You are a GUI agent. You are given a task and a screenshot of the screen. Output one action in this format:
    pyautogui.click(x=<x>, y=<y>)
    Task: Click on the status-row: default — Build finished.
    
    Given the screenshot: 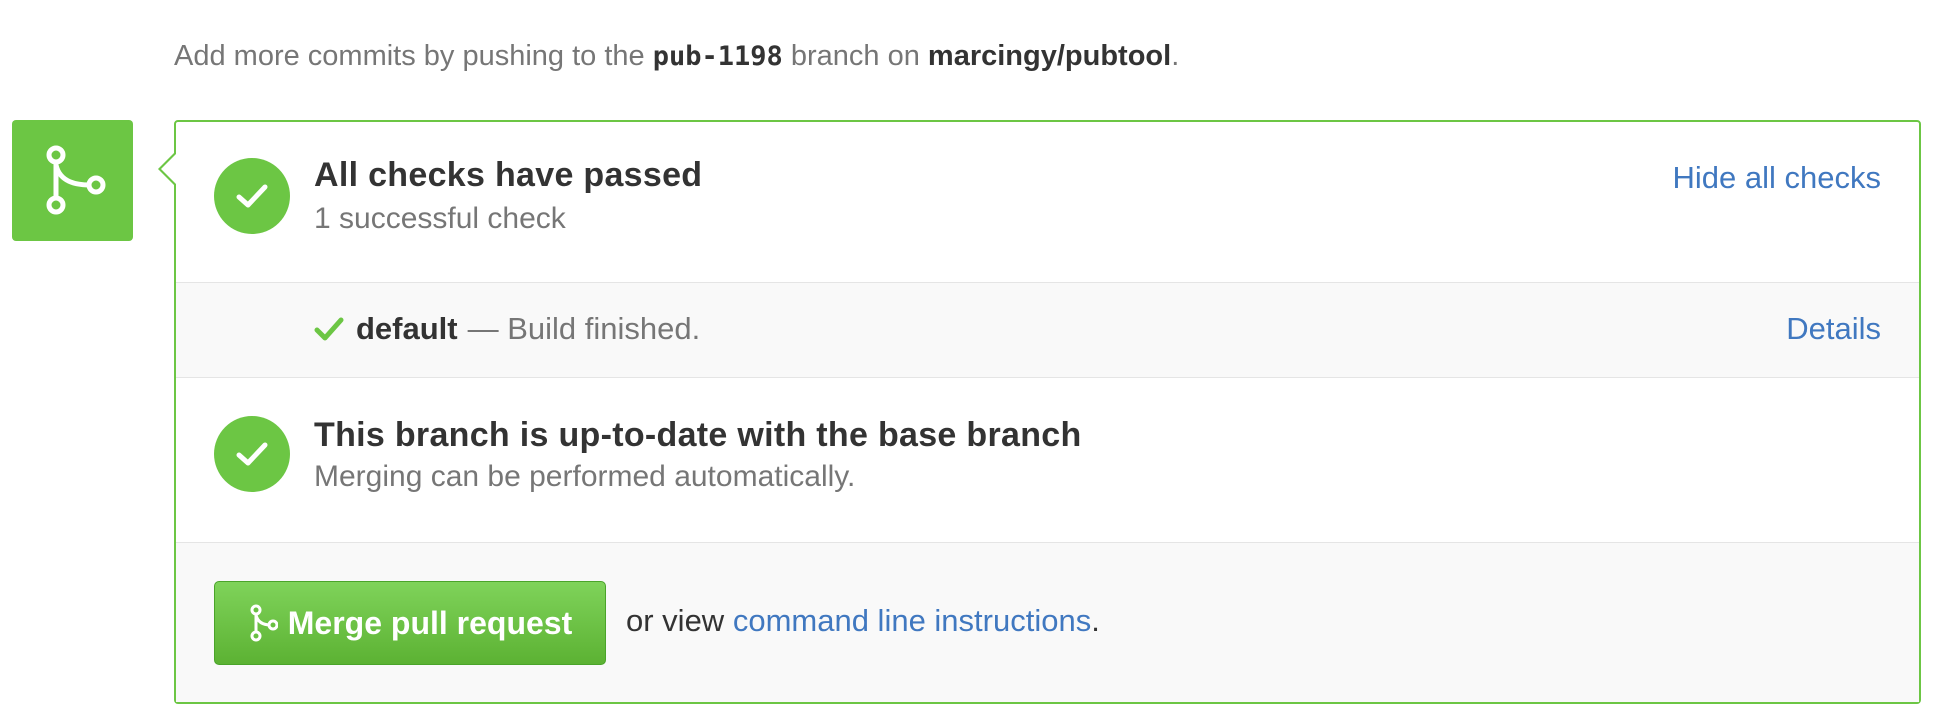 What is the action you would take?
    pyautogui.click(x=507, y=329)
    